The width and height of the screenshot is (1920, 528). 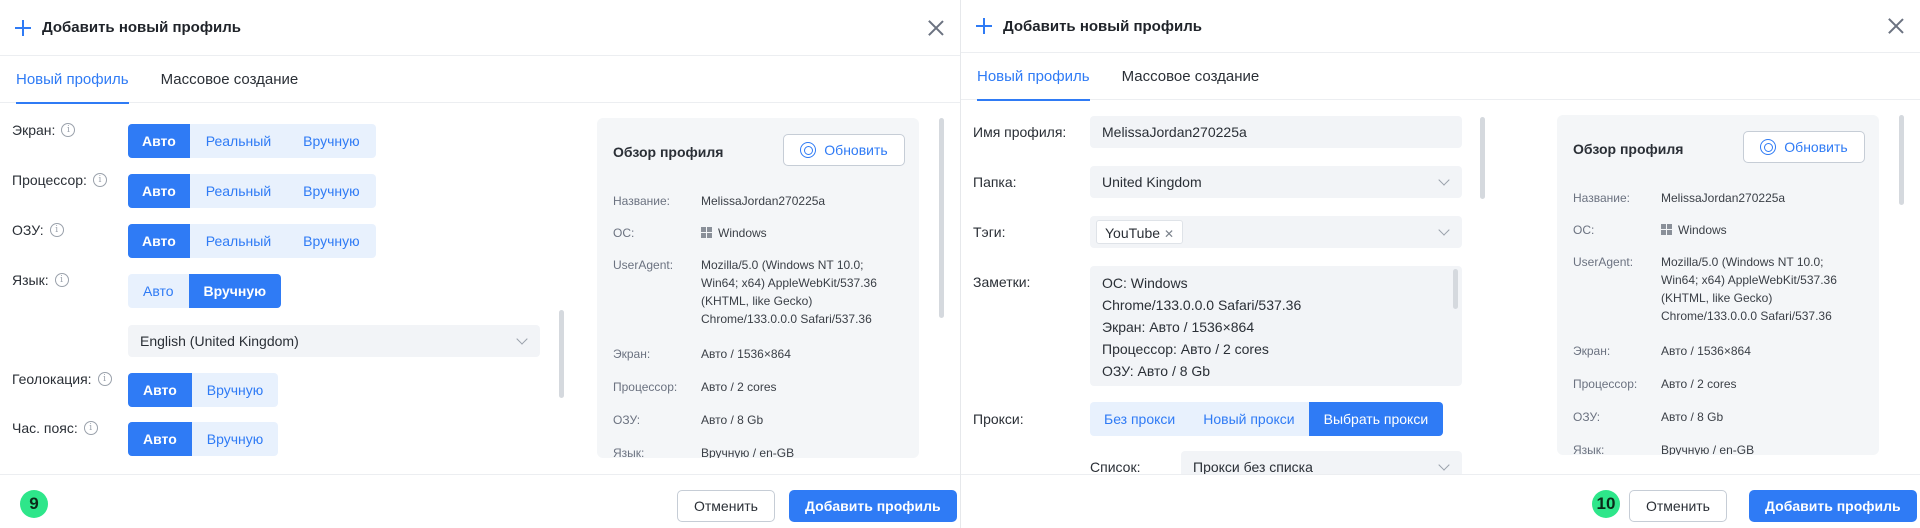 I want to click on folder-label: Папка:, so click(x=995, y=182).